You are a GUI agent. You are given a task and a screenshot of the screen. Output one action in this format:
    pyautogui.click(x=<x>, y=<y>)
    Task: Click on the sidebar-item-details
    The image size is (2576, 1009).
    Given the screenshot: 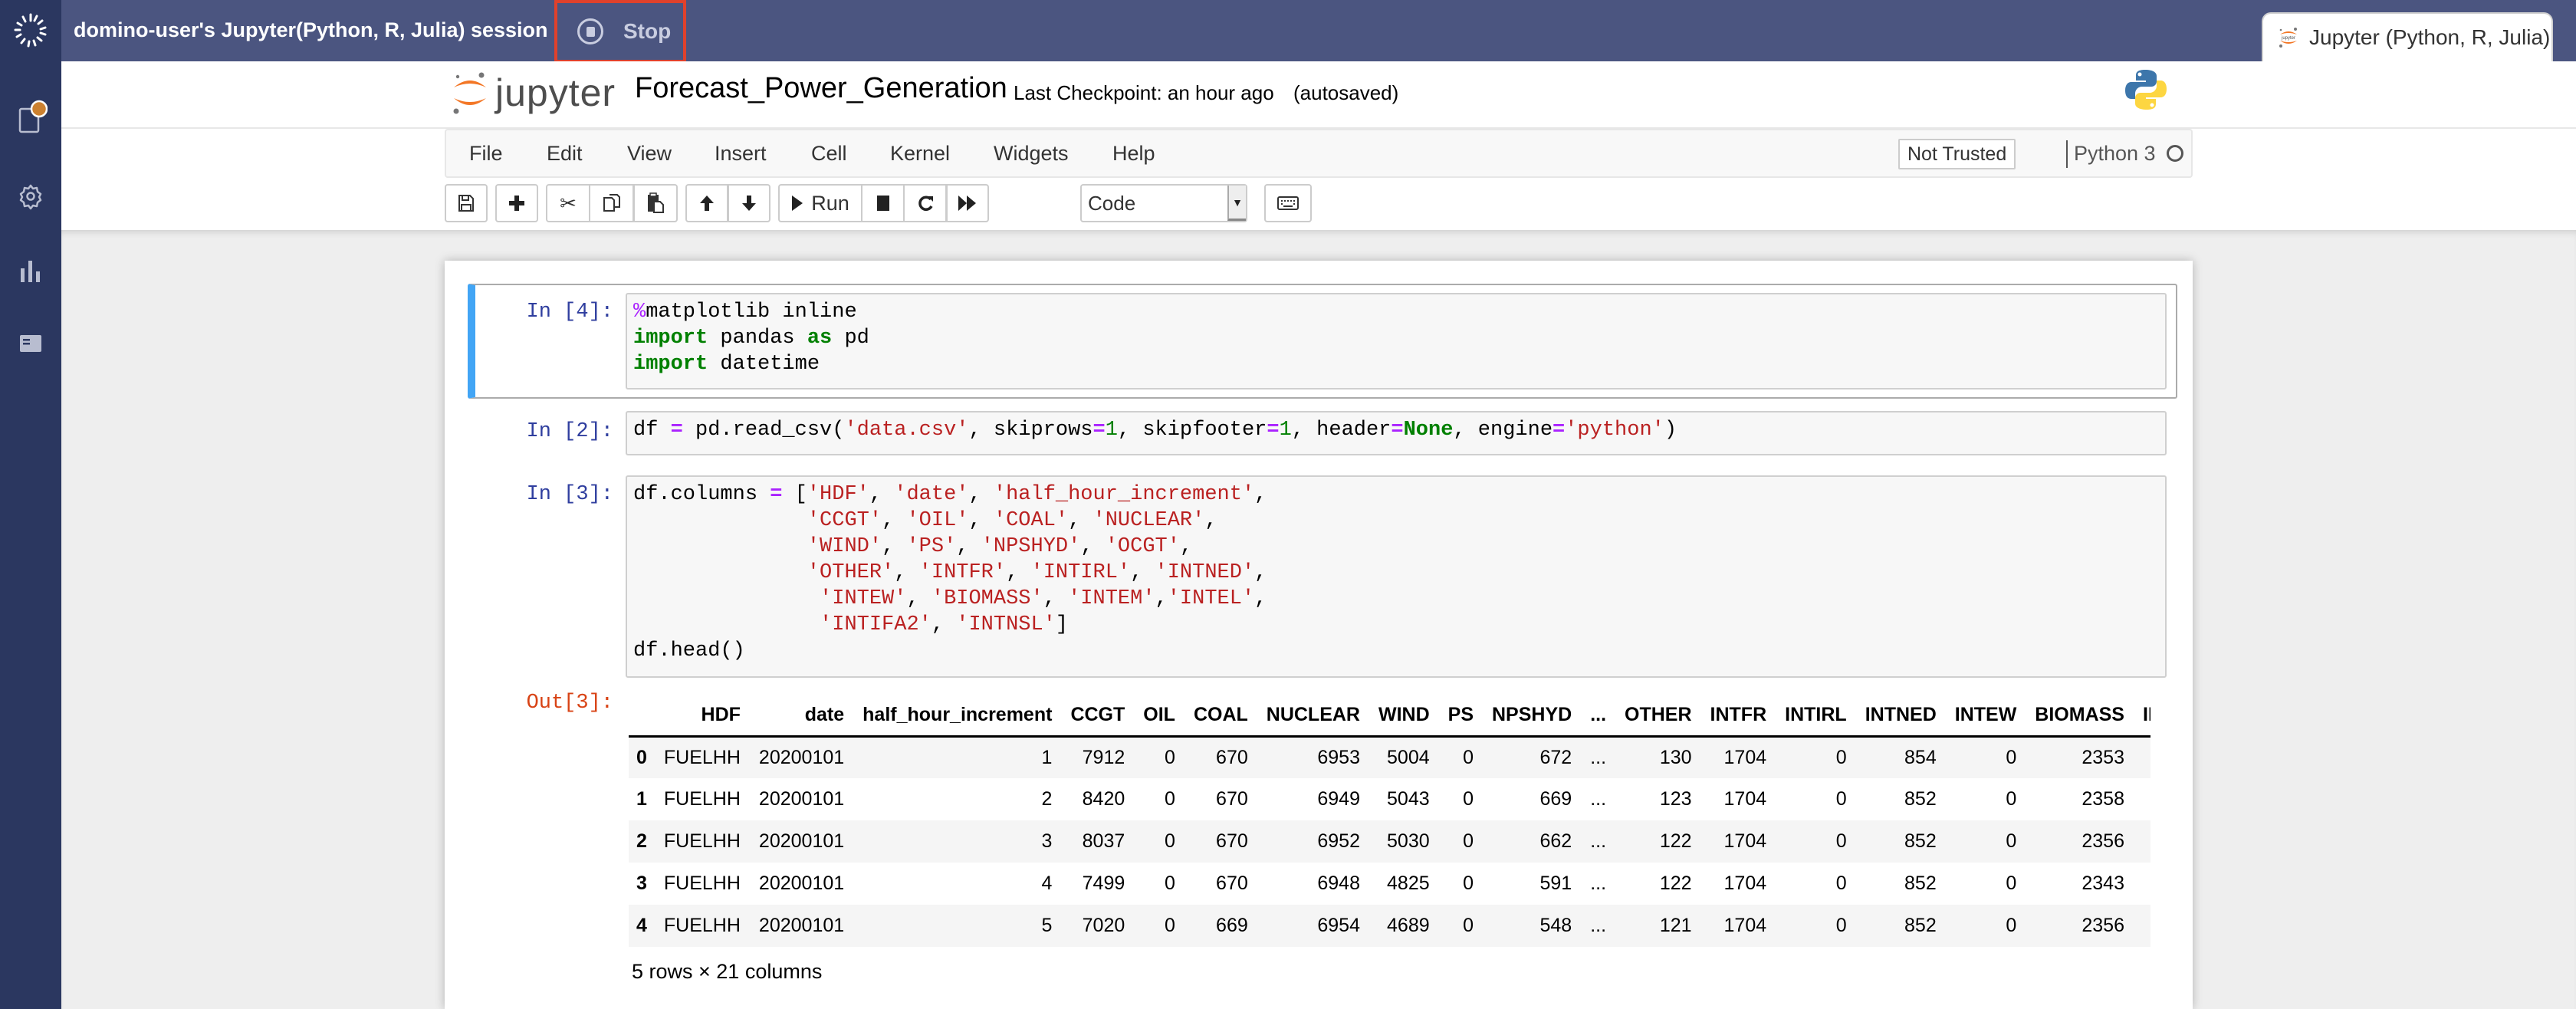 What is the action you would take?
    pyautogui.click(x=30, y=343)
    